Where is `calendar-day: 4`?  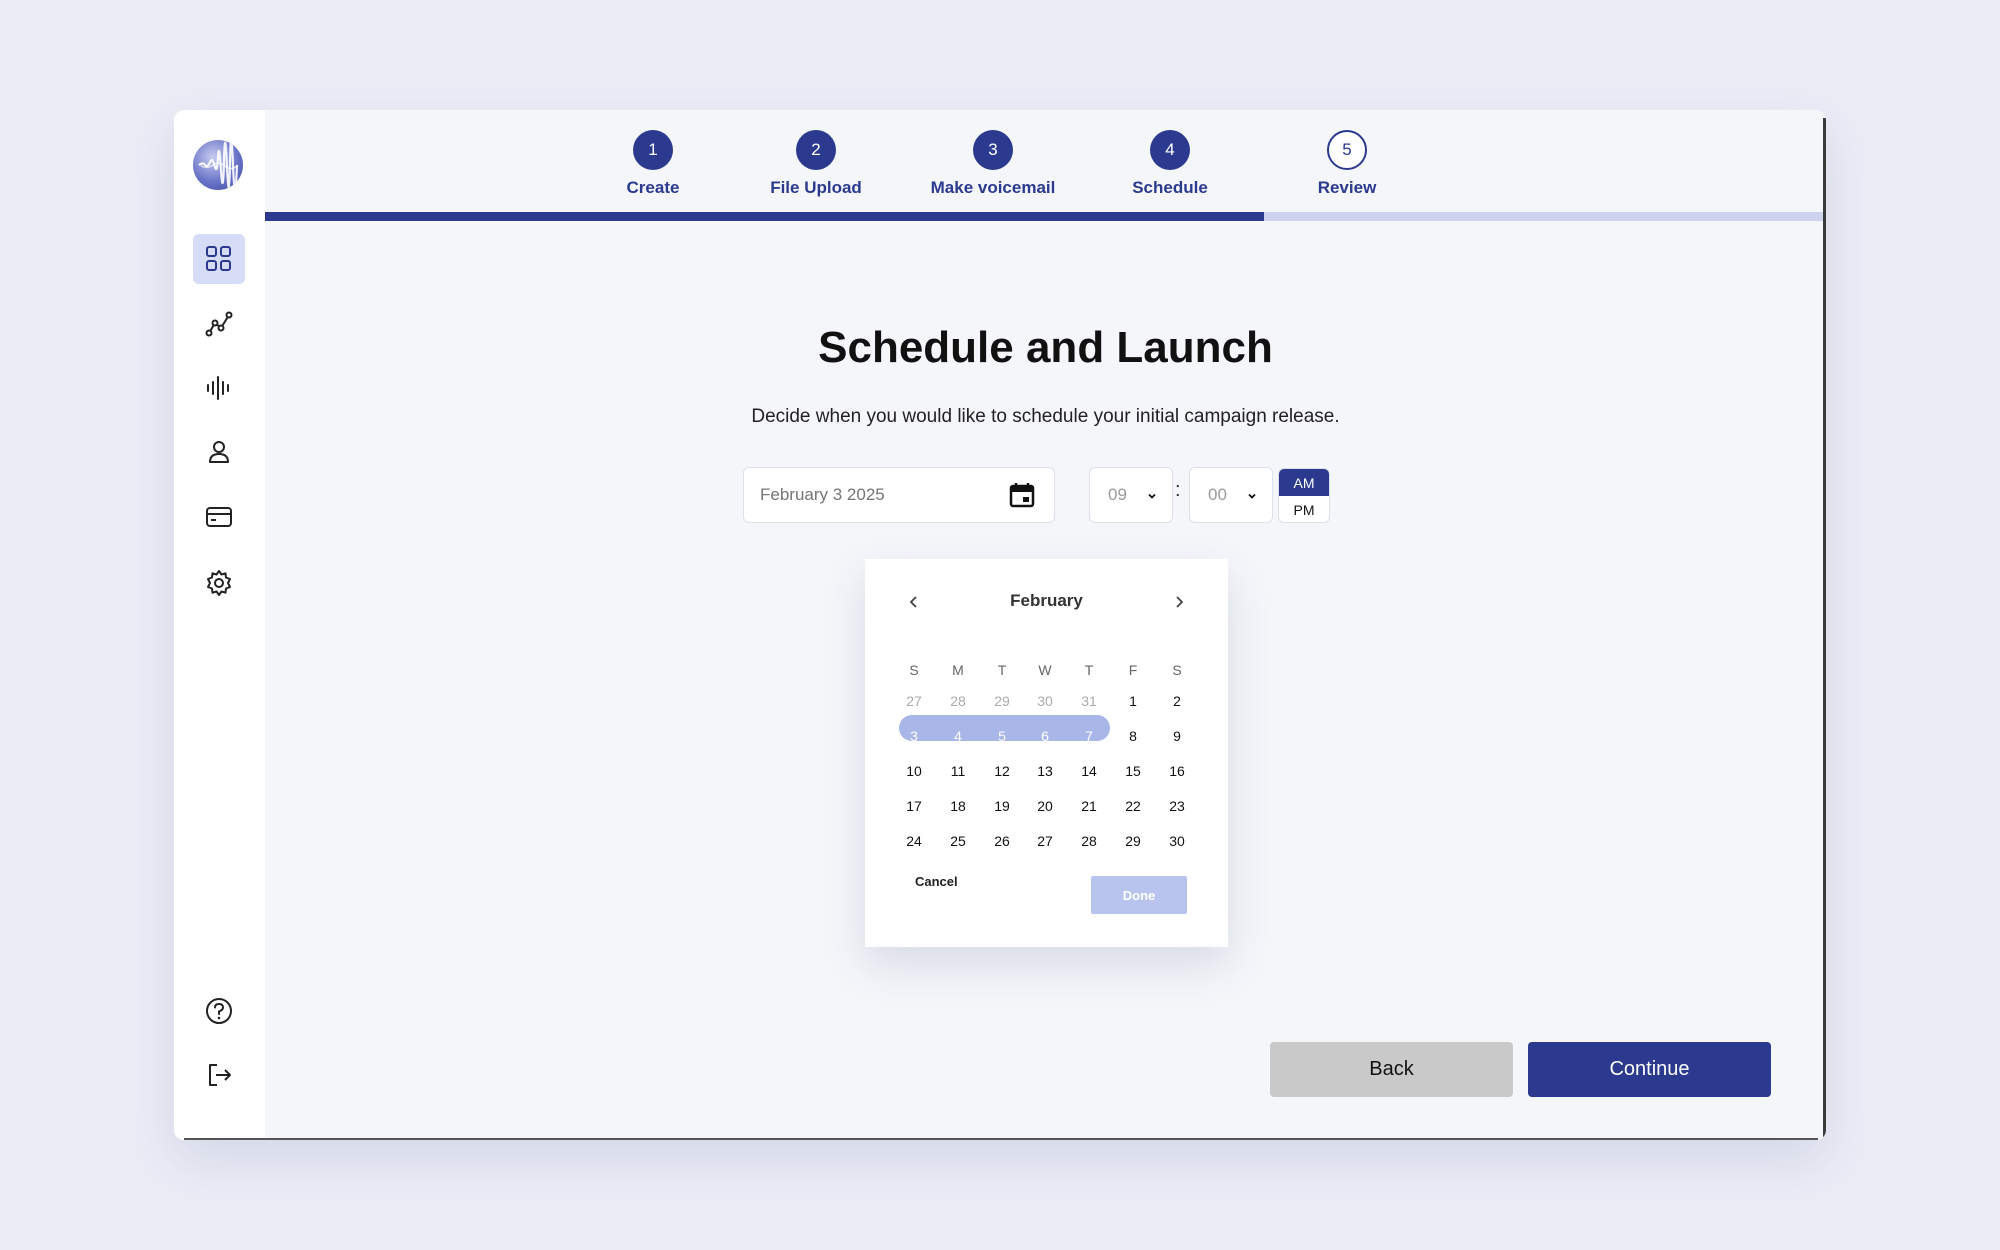
calendar-day: 4 is located at coordinates (958, 736).